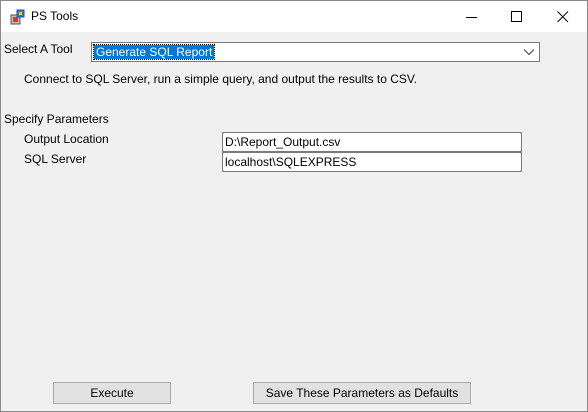 This screenshot has height=412, width=588. Describe the element at coordinates (55, 159) in the screenshot. I see `sql-server-label: SQL Server` at that location.